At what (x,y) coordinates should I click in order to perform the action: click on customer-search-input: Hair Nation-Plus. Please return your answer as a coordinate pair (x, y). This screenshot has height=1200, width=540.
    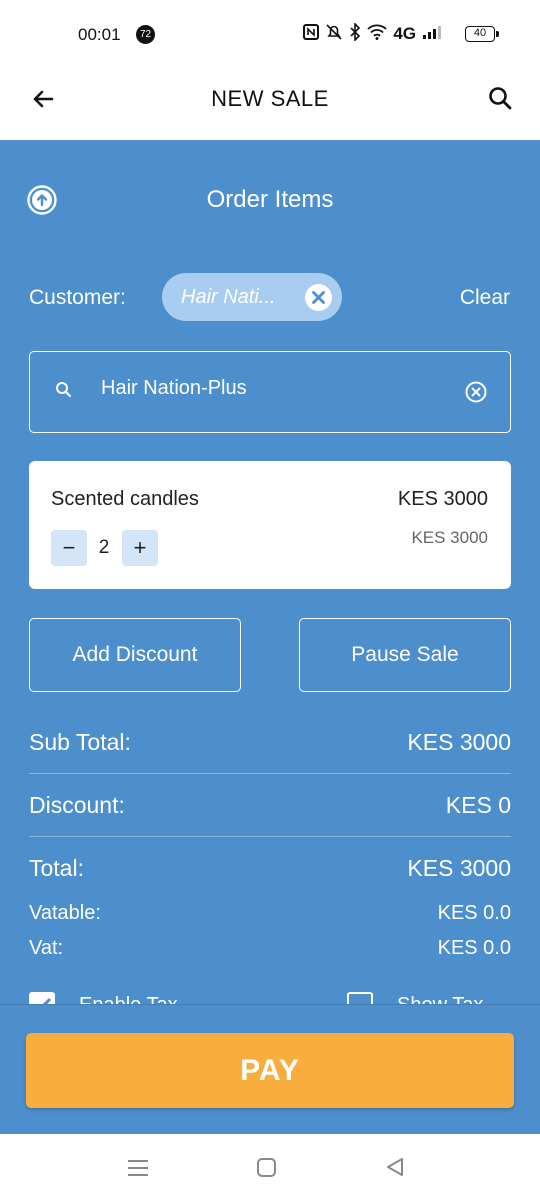
    Looking at the image, I should click on (270, 392).